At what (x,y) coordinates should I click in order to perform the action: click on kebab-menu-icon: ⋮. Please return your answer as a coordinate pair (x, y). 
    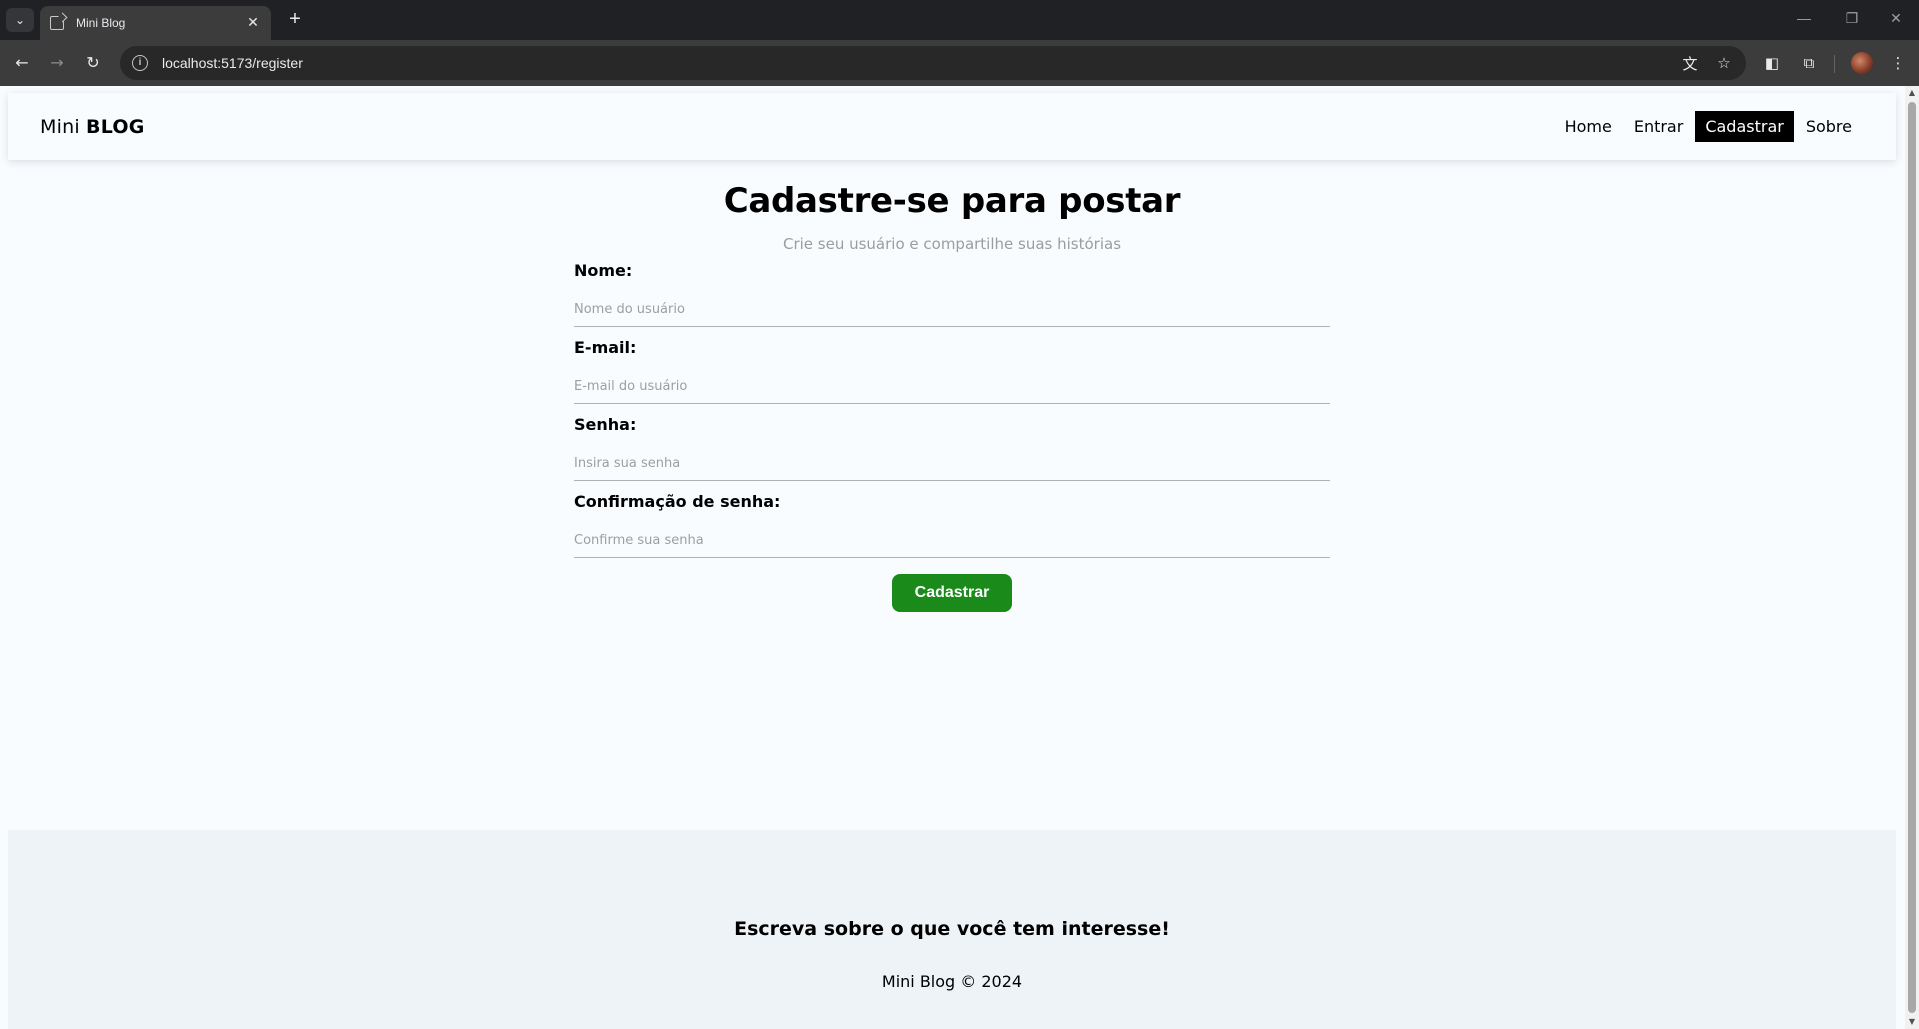
    Looking at the image, I should click on (1898, 63).